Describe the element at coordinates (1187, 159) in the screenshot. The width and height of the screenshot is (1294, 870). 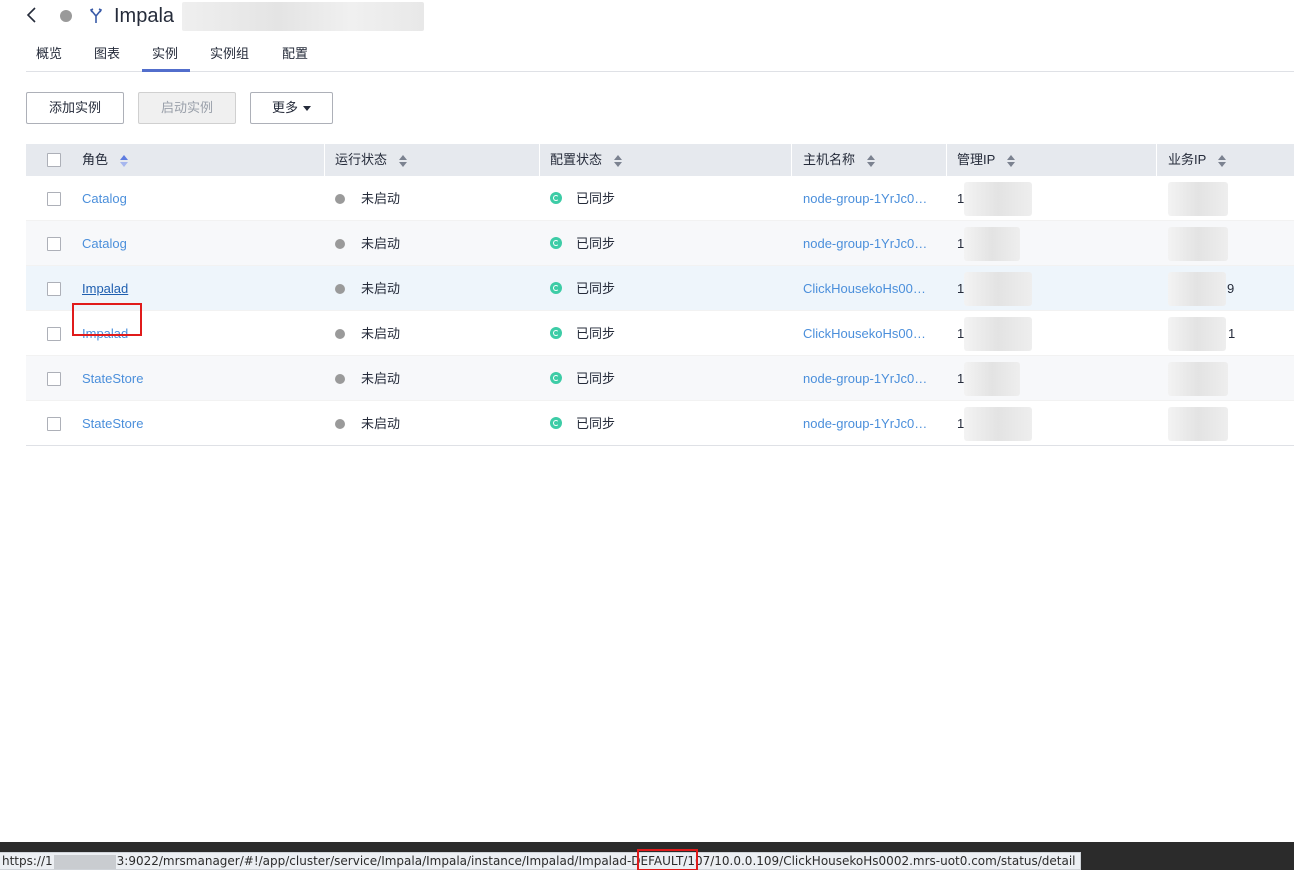
I see `column-label: 业务IP` at that location.